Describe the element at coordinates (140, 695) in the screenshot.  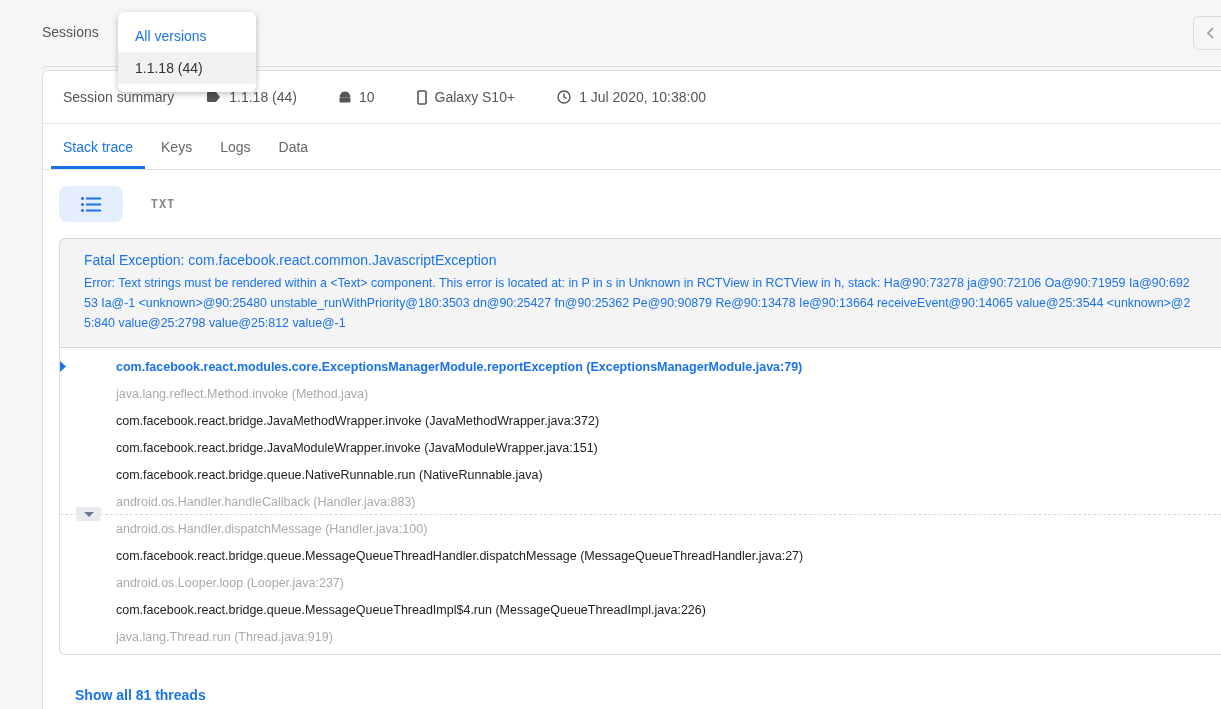
I see `show-all-threads-link: Show all 81 threads` at that location.